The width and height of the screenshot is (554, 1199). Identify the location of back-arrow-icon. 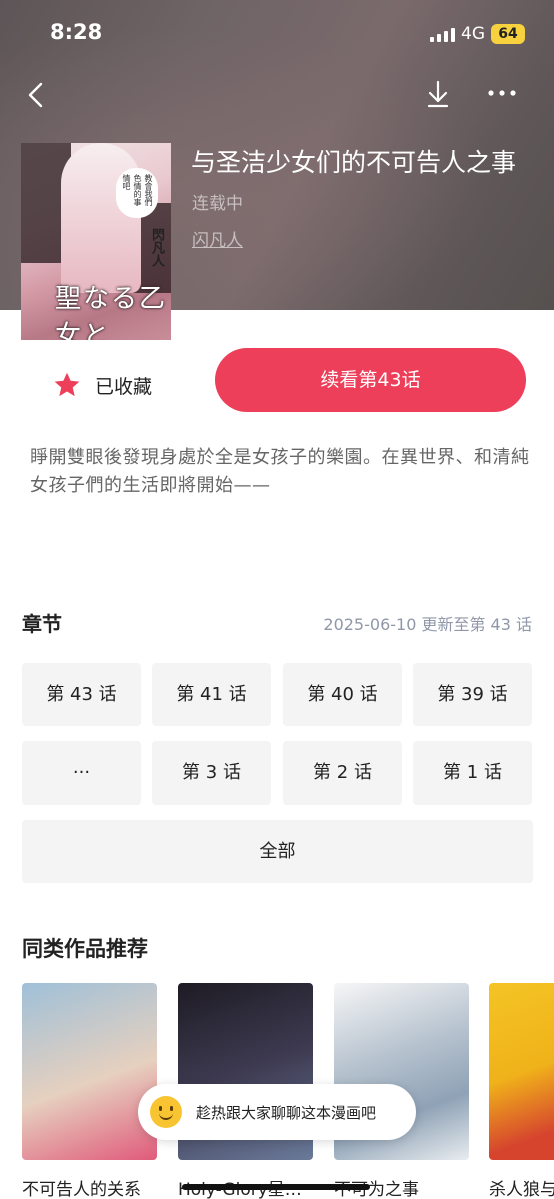
(37, 95).